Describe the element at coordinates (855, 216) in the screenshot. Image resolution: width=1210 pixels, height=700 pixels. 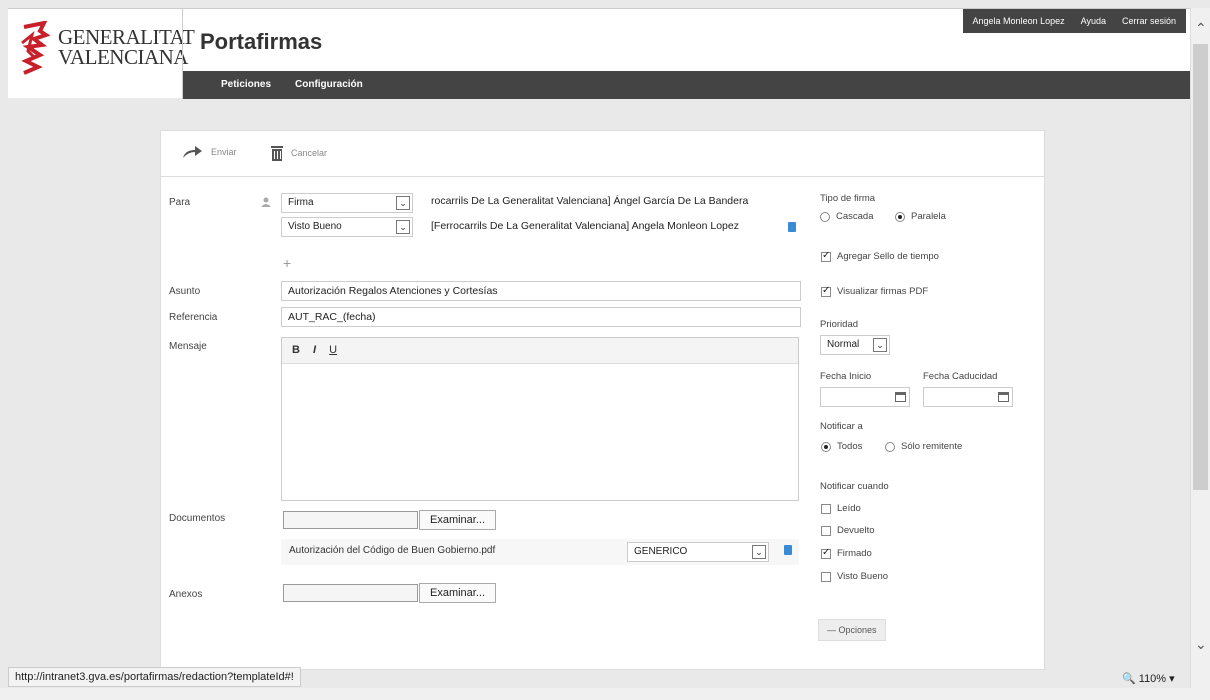
I see `cascada-label: Cascada` at that location.